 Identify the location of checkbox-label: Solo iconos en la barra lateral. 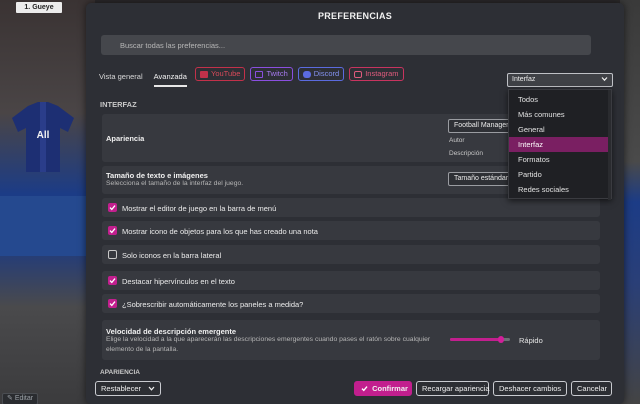
(172, 255).